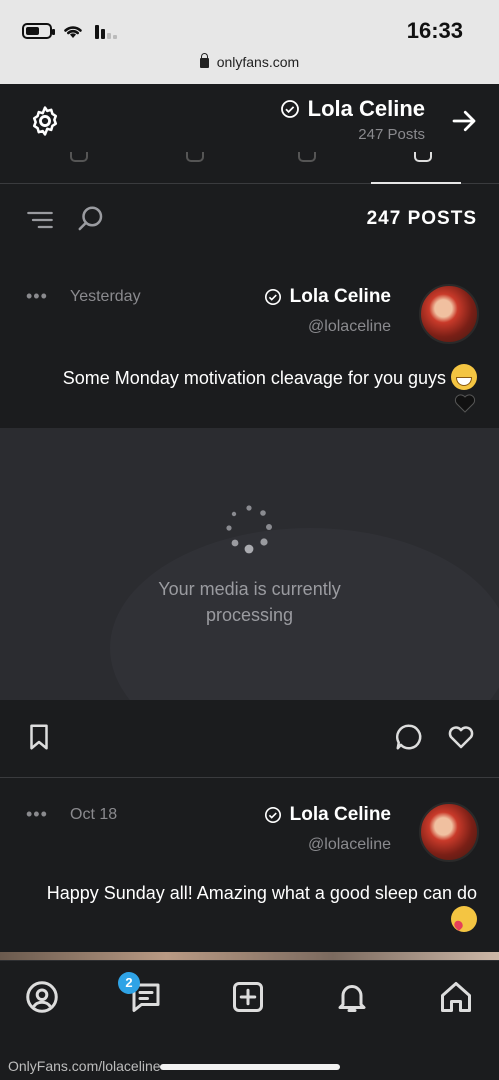 The width and height of the screenshot is (499, 1080). I want to click on header-title-block: Lola Celine 247 Posts, so click(352, 119).